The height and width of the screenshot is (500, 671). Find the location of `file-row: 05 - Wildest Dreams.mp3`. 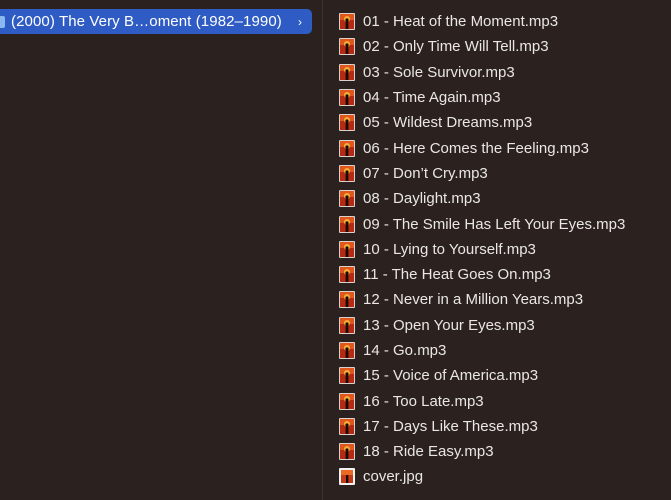

file-row: 05 - Wildest Dreams.mp3 is located at coordinates (497, 122).